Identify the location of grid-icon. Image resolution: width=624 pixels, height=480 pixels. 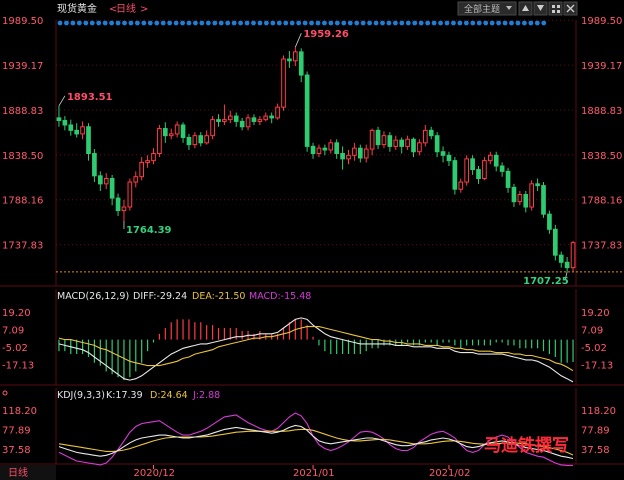
(555, 8).